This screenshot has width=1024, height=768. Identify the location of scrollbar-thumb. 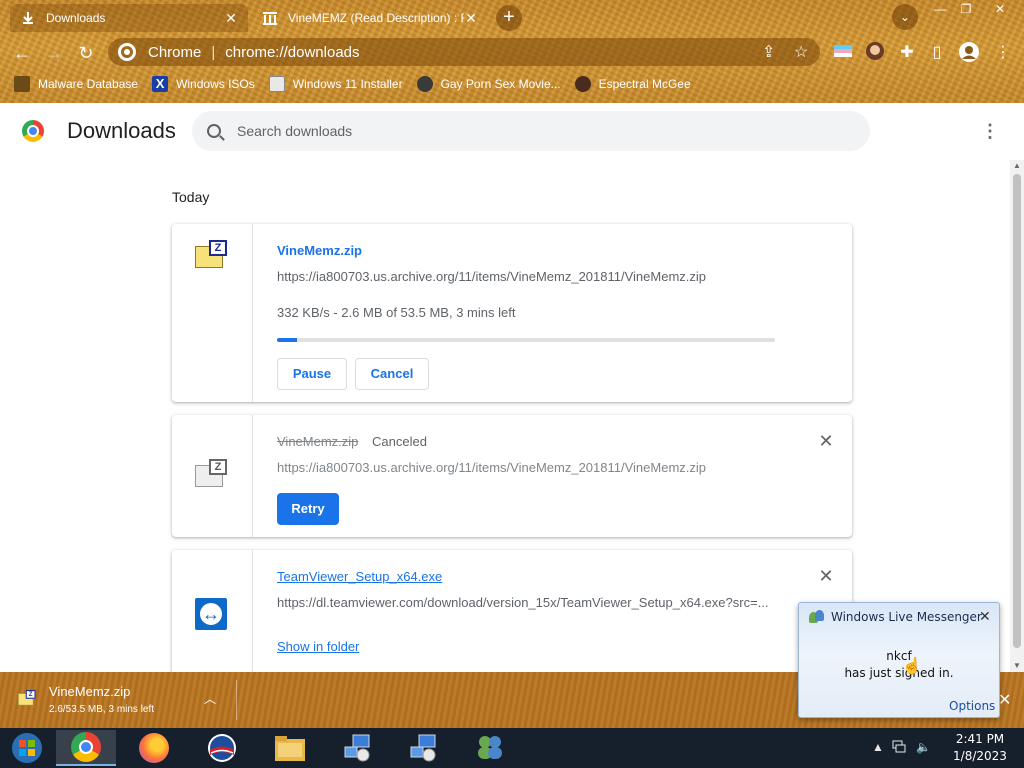
(1017, 411).